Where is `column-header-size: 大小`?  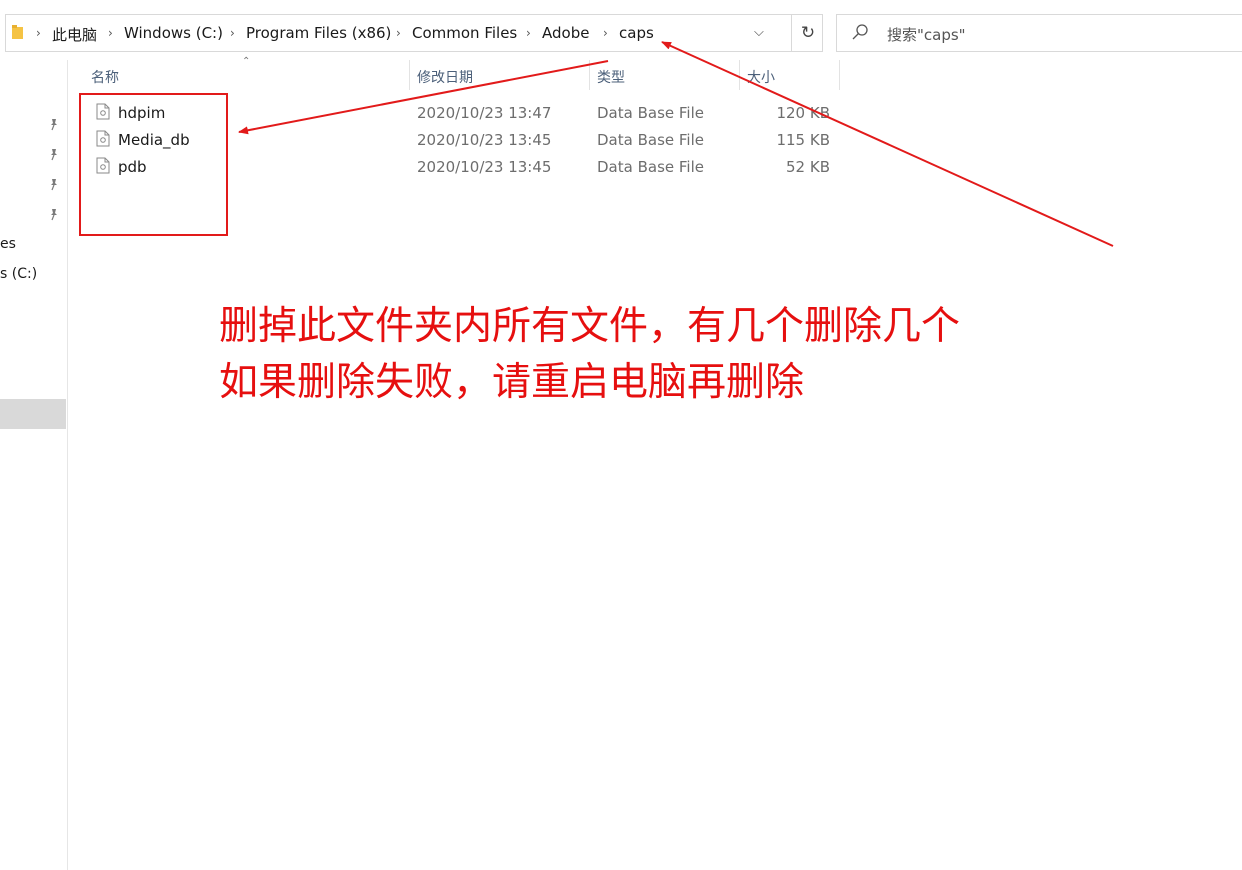 column-header-size: 大小 is located at coordinates (761, 77).